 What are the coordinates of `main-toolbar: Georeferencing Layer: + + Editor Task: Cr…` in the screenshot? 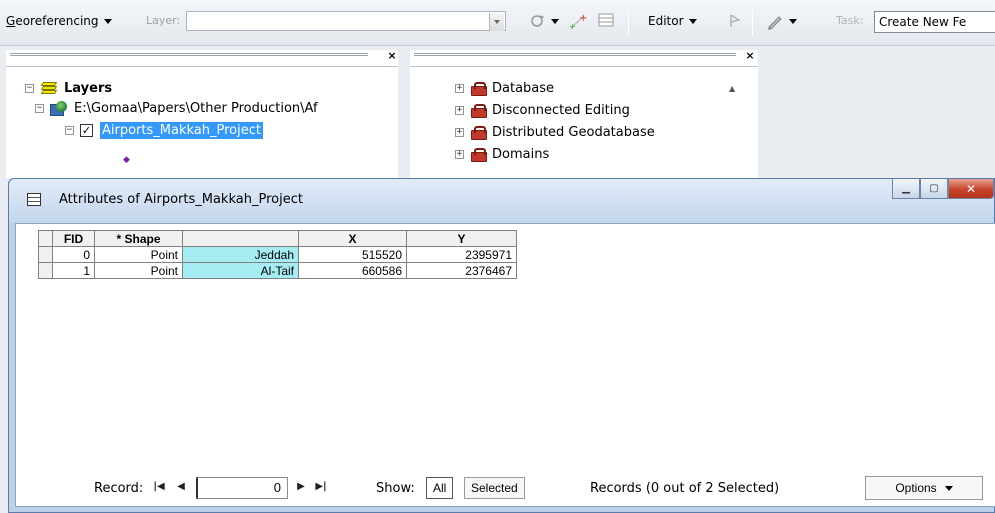 It's located at (497, 23).